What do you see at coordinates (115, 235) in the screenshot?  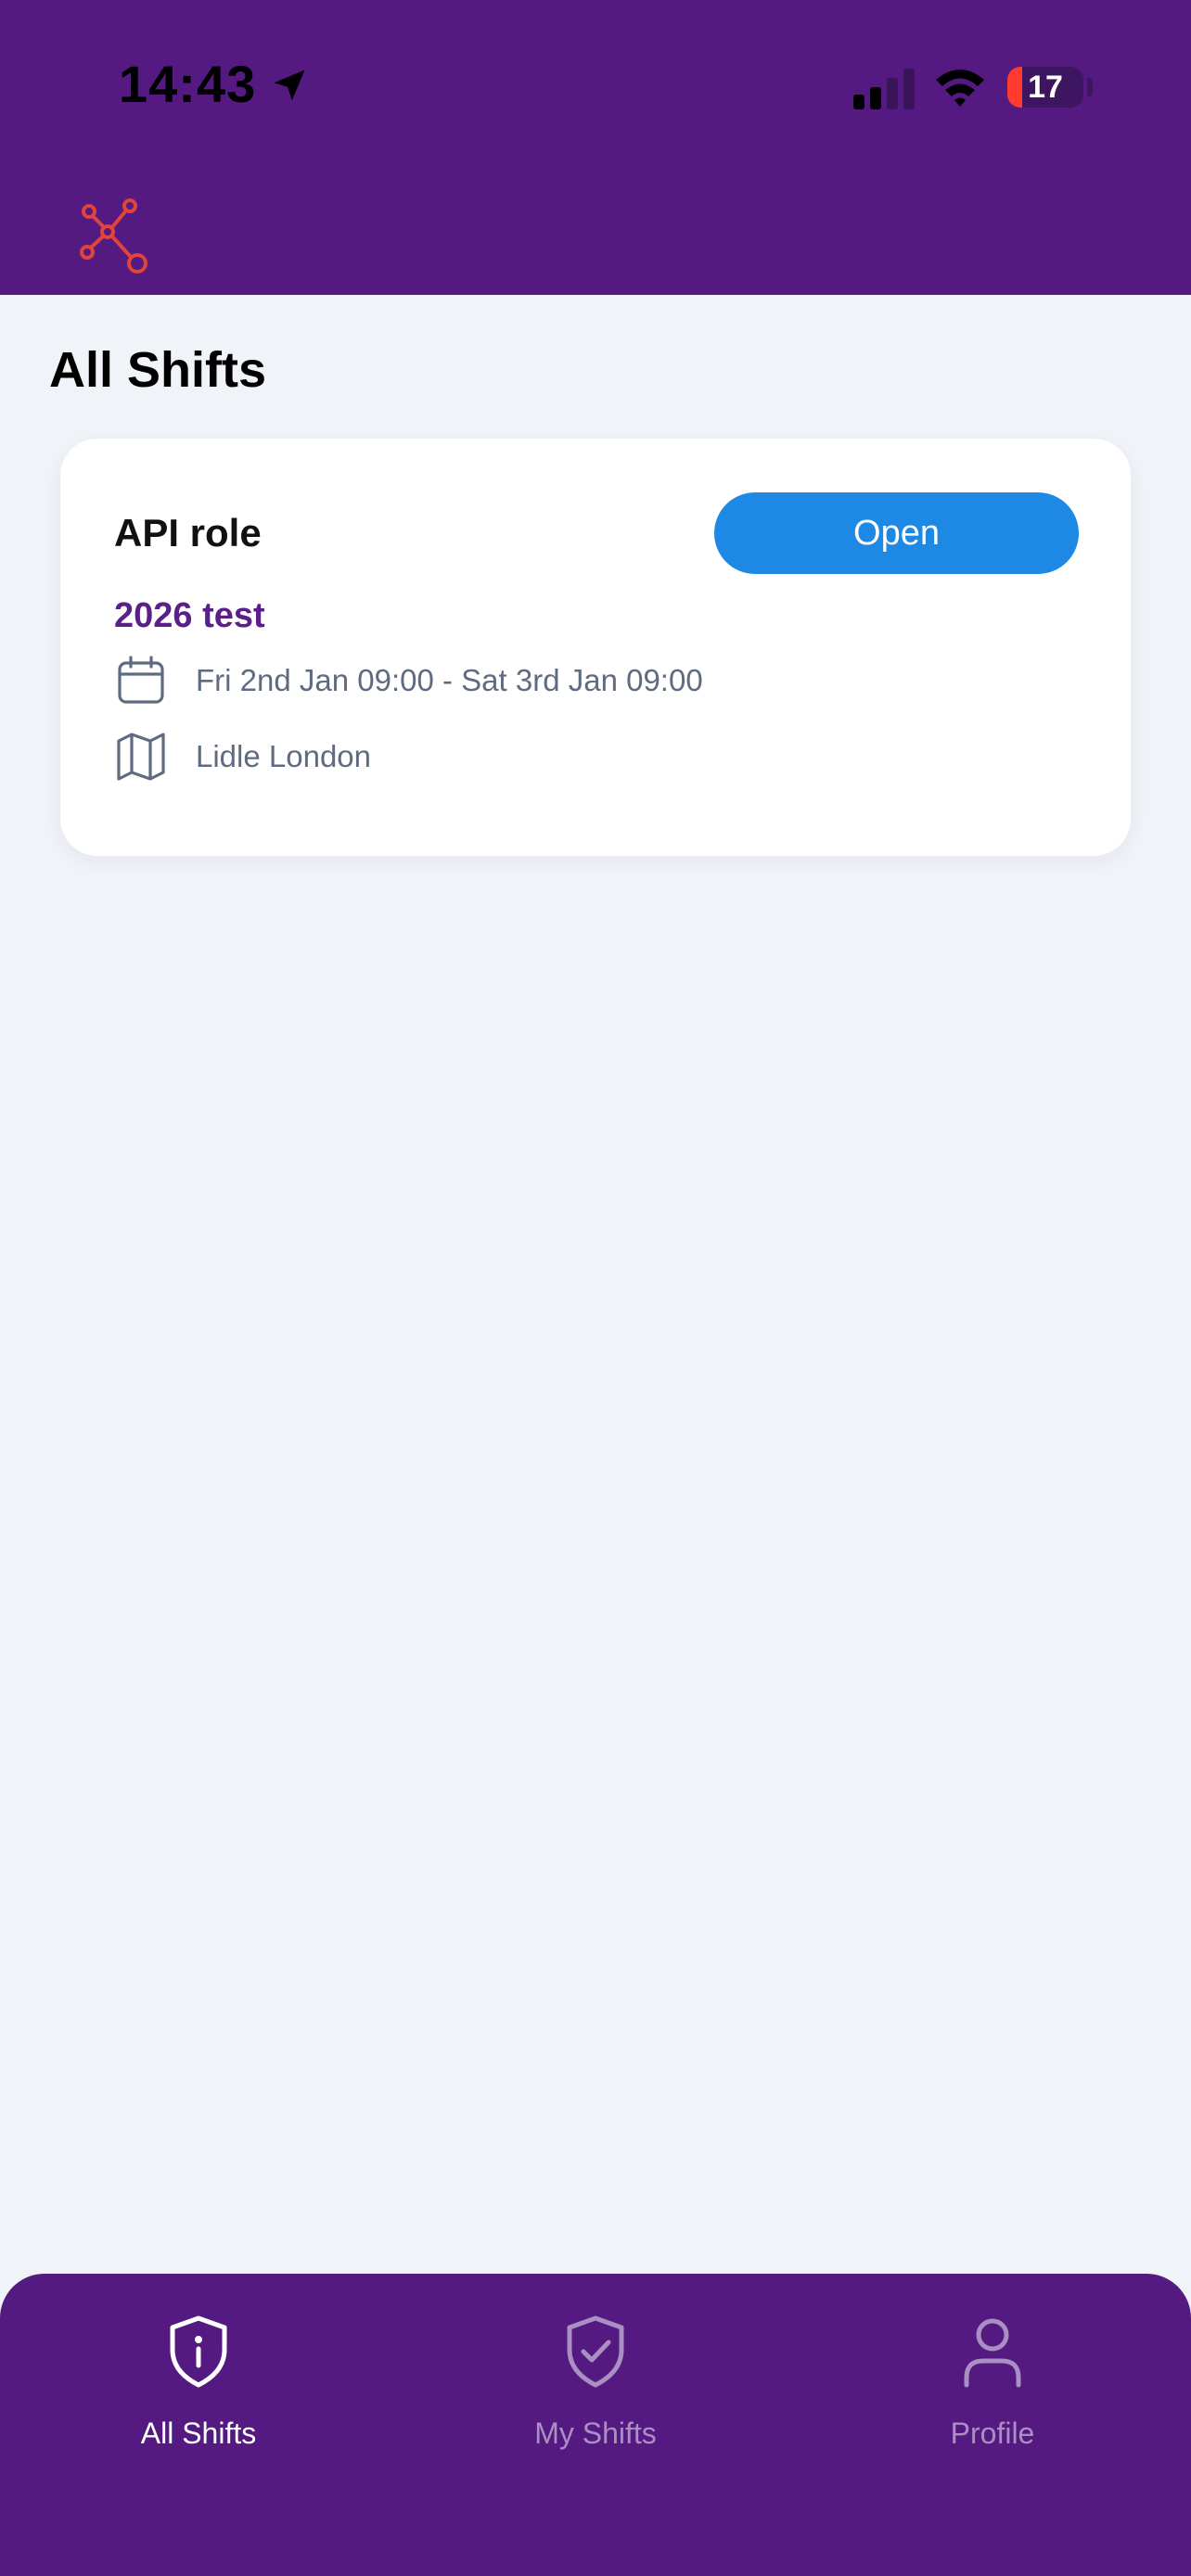 I see `network-nodes-logo-icon` at bounding box center [115, 235].